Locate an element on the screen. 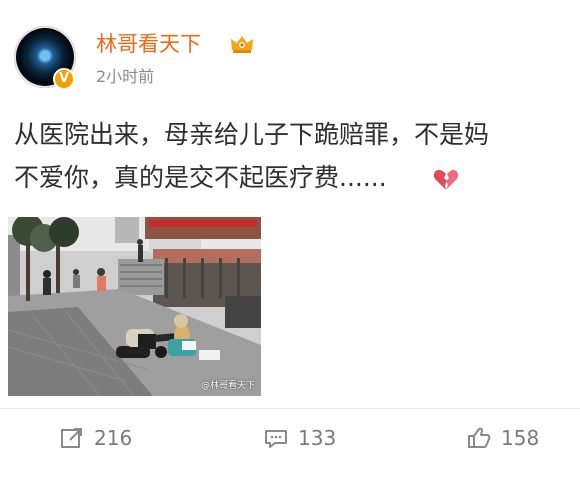  comment-count: 133 is located at coordinates (317, 438).